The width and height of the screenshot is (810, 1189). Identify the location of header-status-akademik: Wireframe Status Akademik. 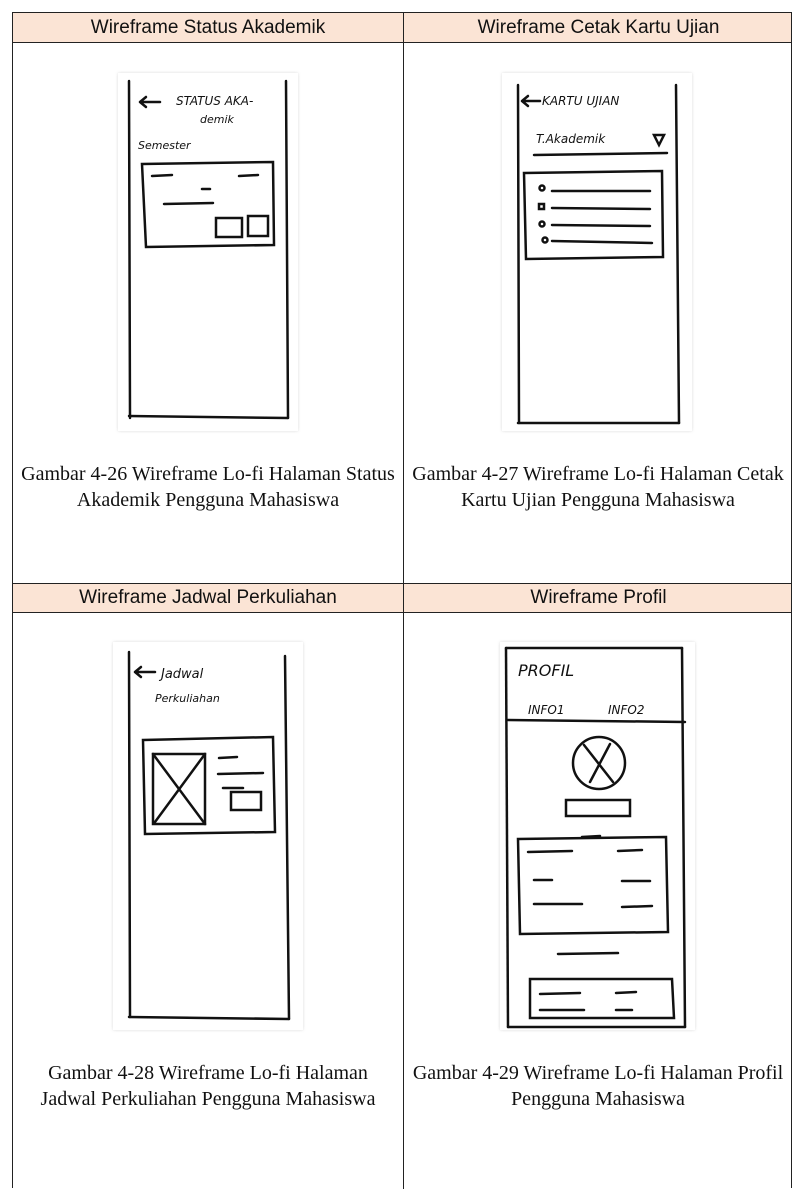
(208, 27).